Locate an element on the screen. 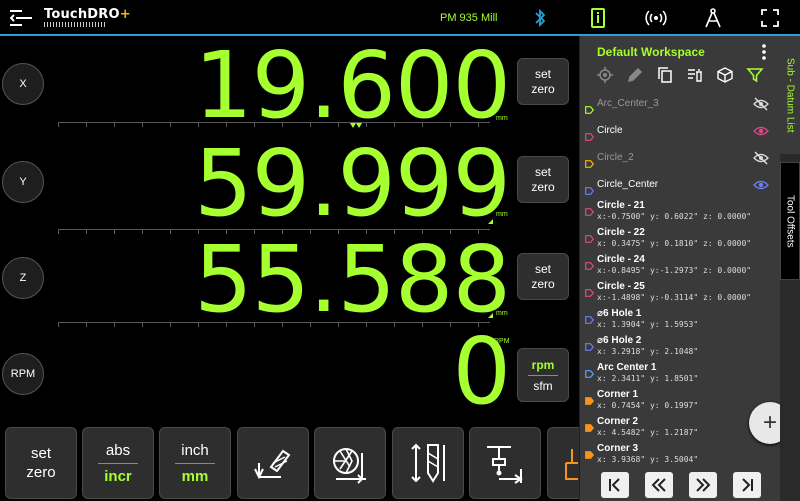 The height and width of the screenshot is (501, 800). inch-mm-toggle: inch mm is located at coordinates (195, 463).